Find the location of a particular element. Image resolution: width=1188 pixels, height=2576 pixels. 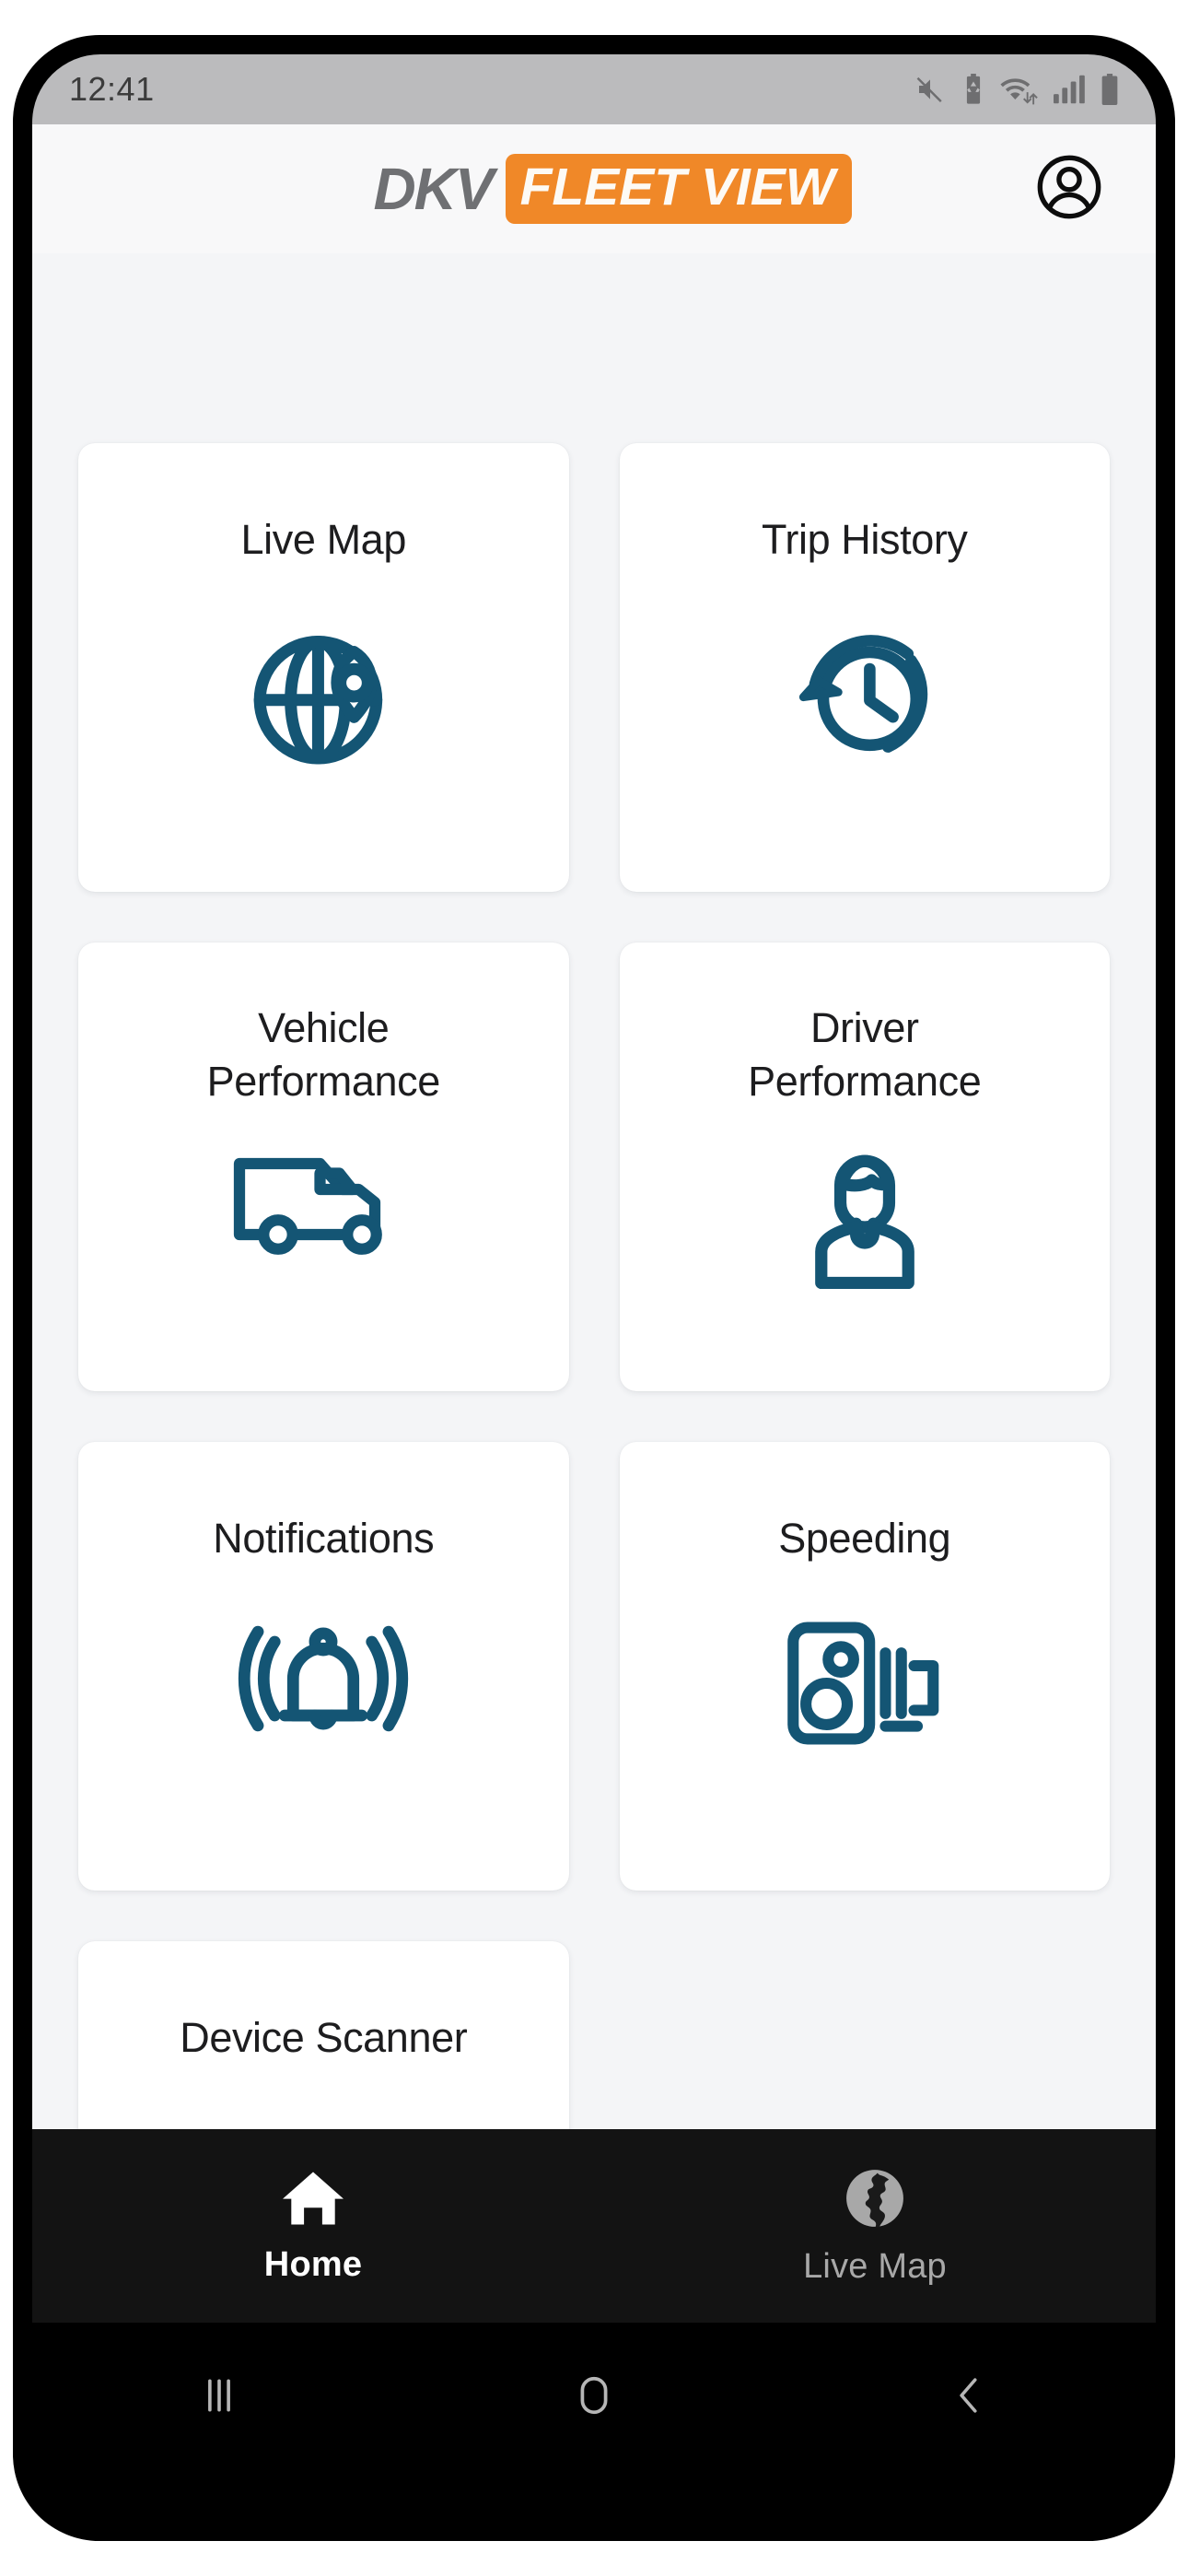

bottom-navigation-bar: Home Live Map is located at coordinates (594, 2226).